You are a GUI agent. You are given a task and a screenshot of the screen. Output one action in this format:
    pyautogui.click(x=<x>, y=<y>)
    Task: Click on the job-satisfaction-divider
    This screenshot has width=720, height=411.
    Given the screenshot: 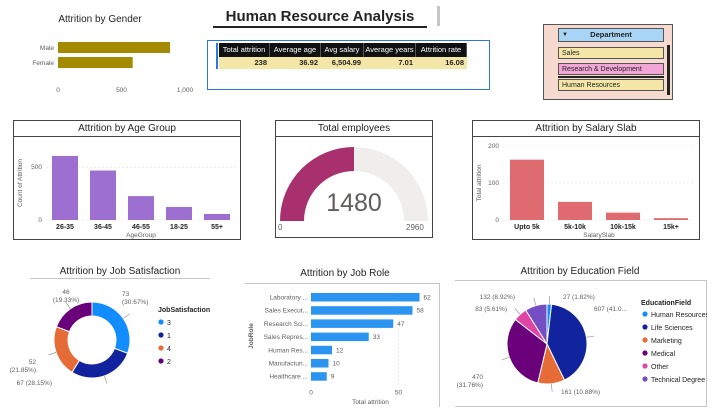 What is the action you would take?
    pyautogui.click(x=120, y=278)
    